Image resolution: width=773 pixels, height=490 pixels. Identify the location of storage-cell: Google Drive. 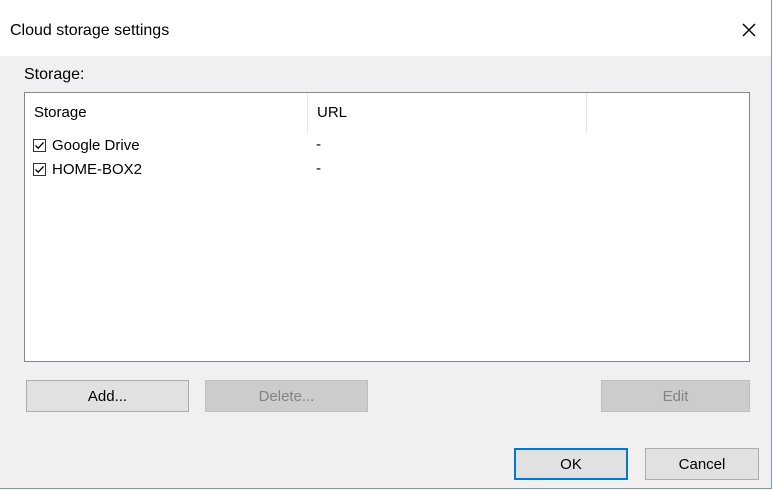
(86, 145).